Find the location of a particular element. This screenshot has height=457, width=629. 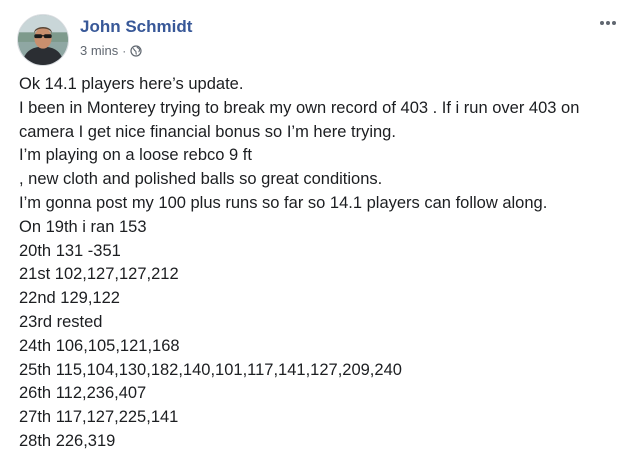

avatar-image is located at coordinates (43, 40).